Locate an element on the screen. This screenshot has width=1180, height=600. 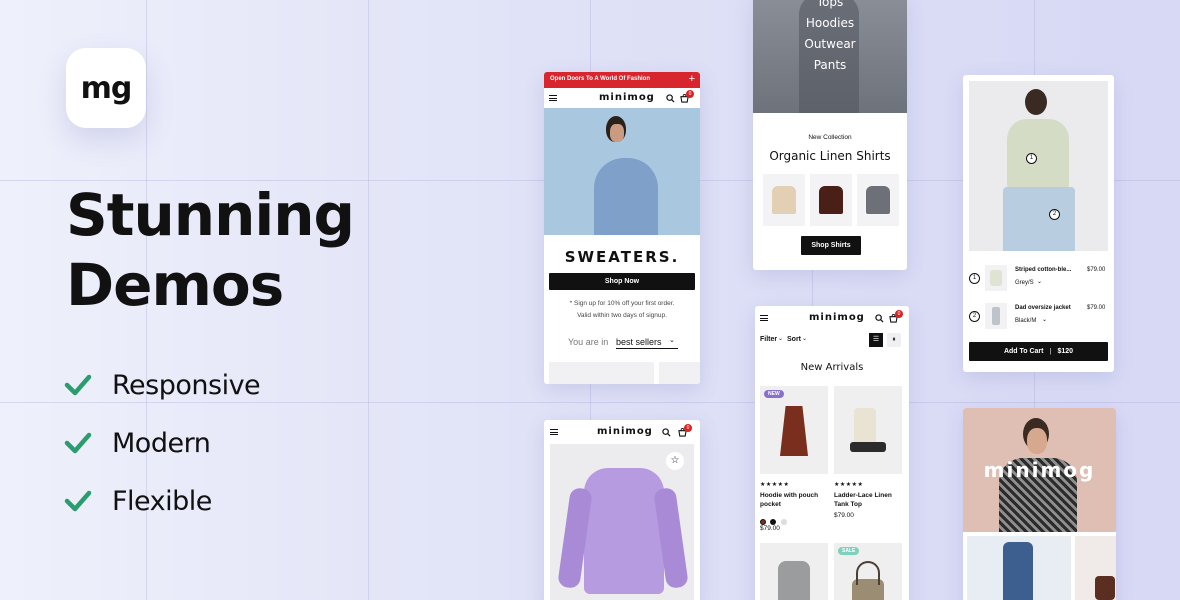
model-face is located at coordinates (1037, 441).